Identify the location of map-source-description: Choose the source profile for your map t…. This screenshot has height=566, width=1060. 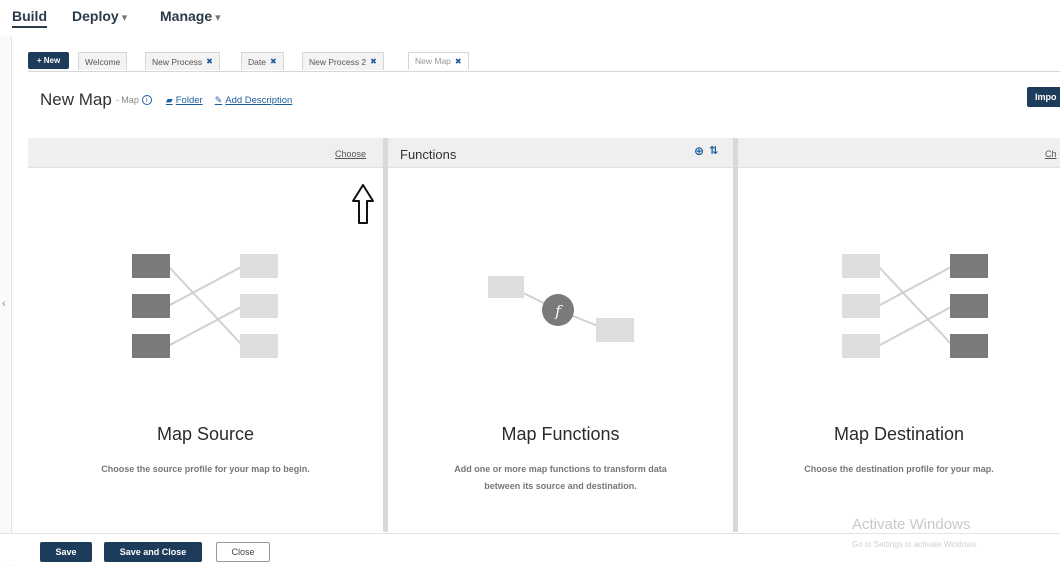
(205, 469).